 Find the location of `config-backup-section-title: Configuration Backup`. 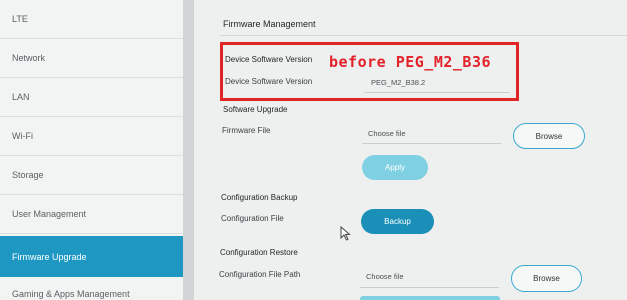

config-backup-section-title: Configuration Backup is located at coordinates (259, 197).